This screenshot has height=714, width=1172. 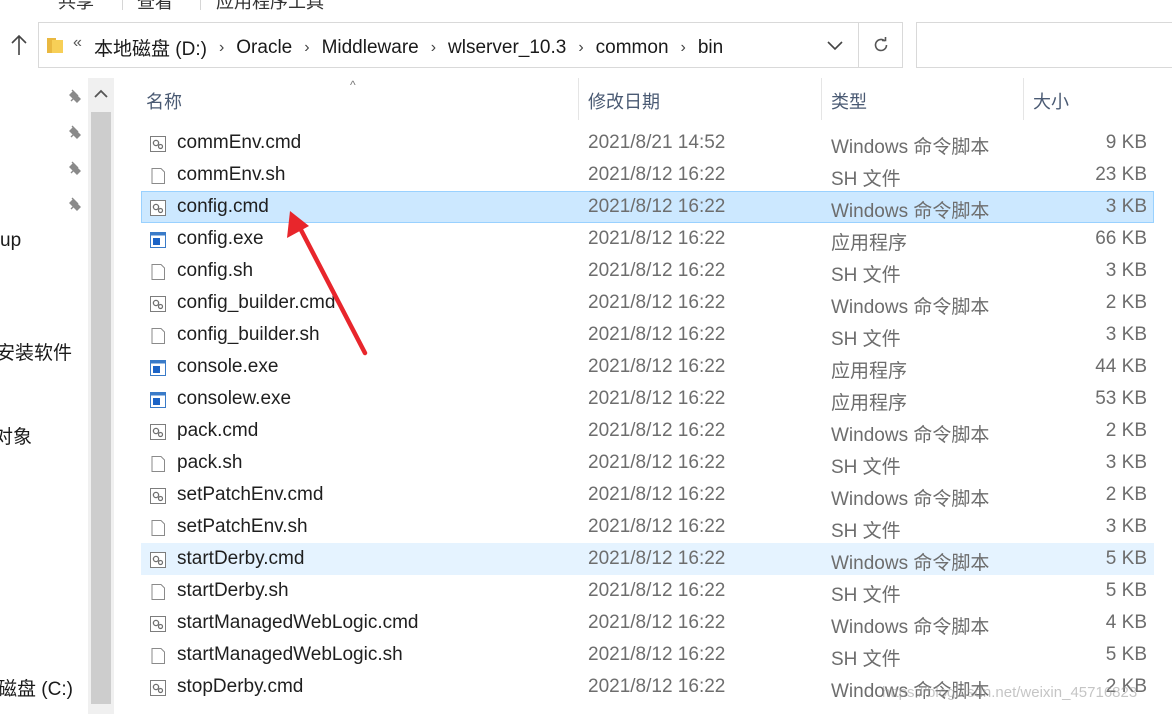 What do you see at coordinates (76, 6) in the screenshot?
I see `ribbon-tab-share: 共享` at bounding box center [76, 6].